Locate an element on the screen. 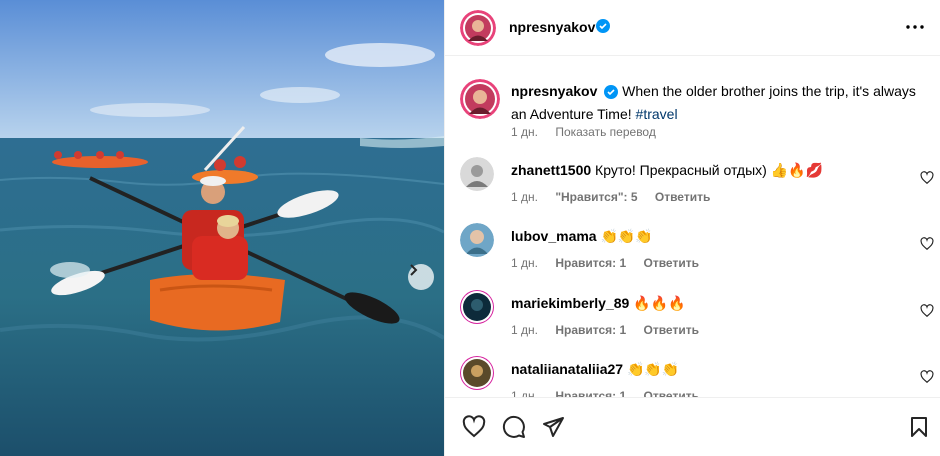  comment-icon is located at coordinates (513, 426).